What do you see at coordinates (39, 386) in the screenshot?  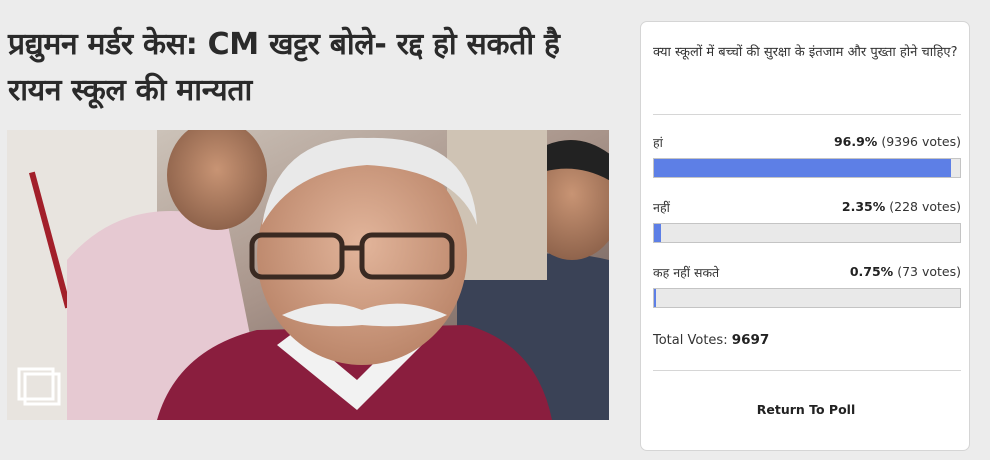 I see `gallery-icon` at bounding box center [39, 386].